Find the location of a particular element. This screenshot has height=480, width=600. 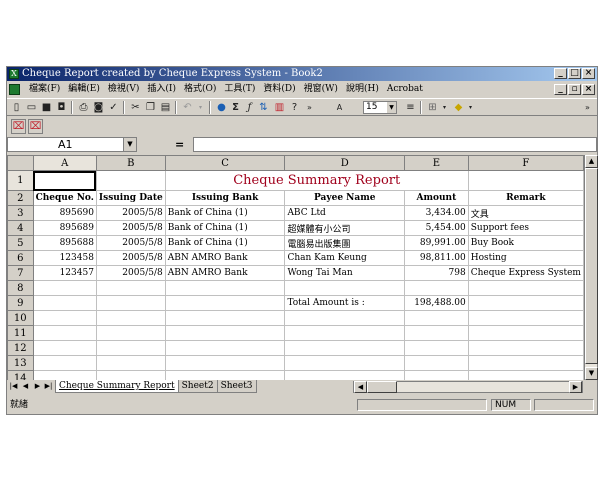

cheque-no-cell: 895689 is located at coordinates (64, 228).